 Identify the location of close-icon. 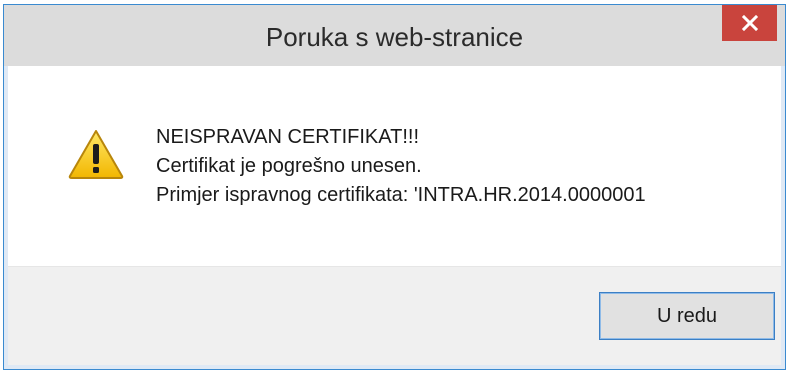
(749, 23).